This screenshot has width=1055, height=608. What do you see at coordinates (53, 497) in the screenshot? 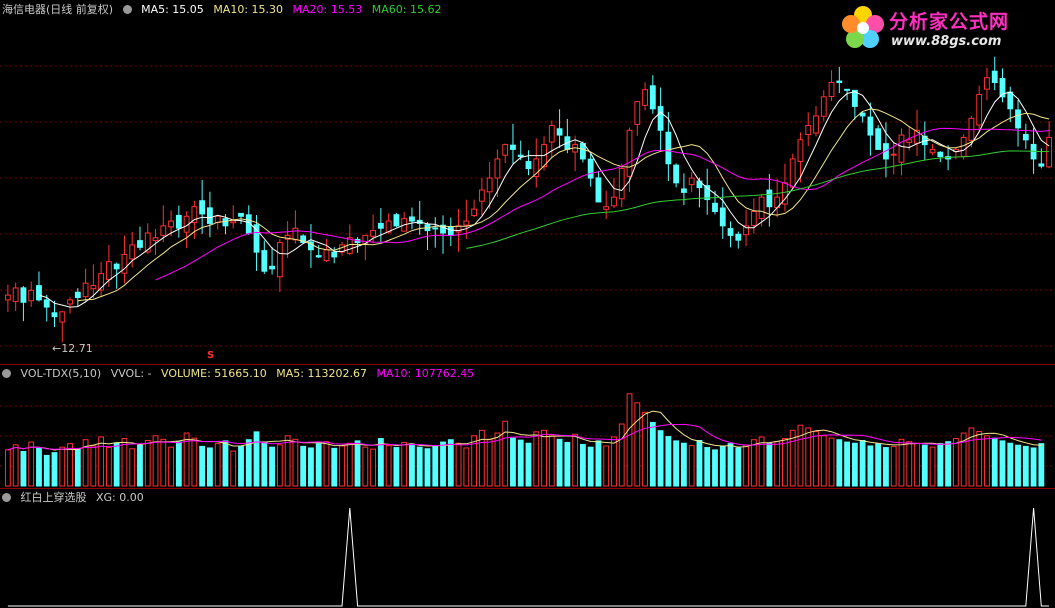
I see `indicator-title: 红白上穿选股` at bounding box center [53, 497].